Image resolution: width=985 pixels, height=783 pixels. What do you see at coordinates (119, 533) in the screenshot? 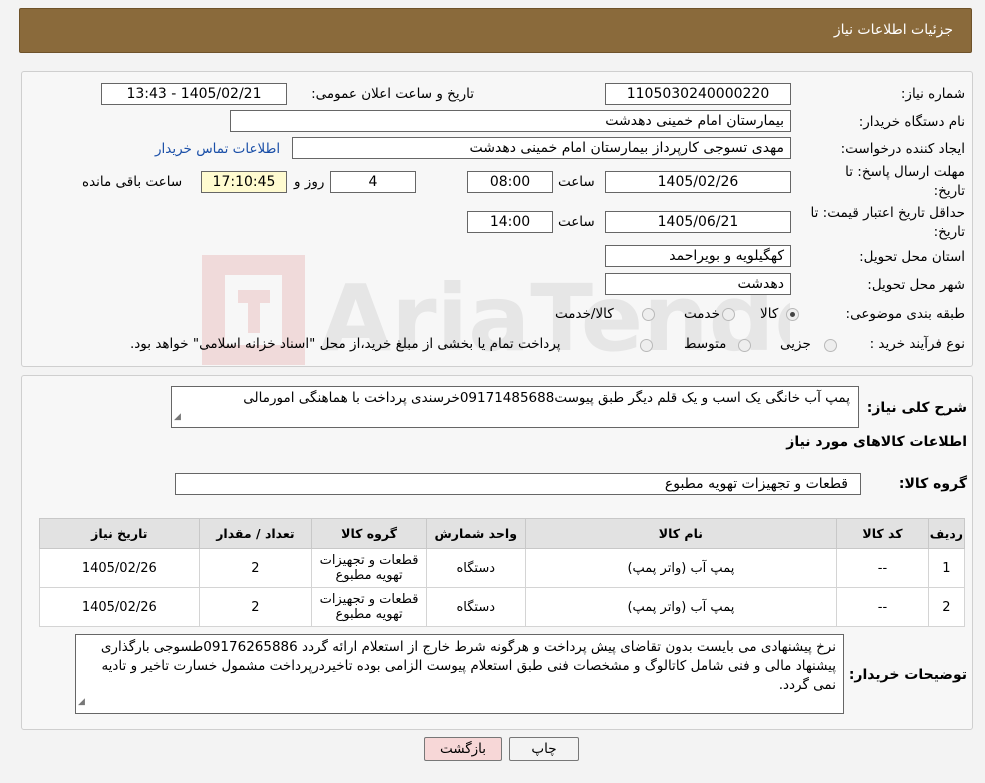
I see `col-date-header: تاریخ نیاز` at bounding box center [119, 533].